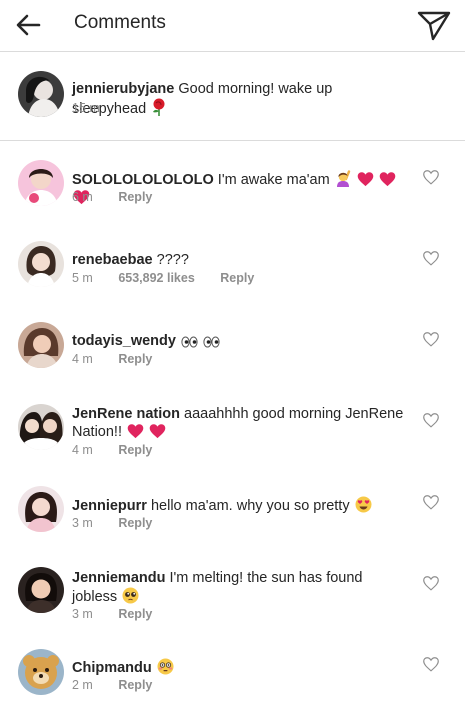  I want to click on comment-time: 6 m, so click(82, 197).